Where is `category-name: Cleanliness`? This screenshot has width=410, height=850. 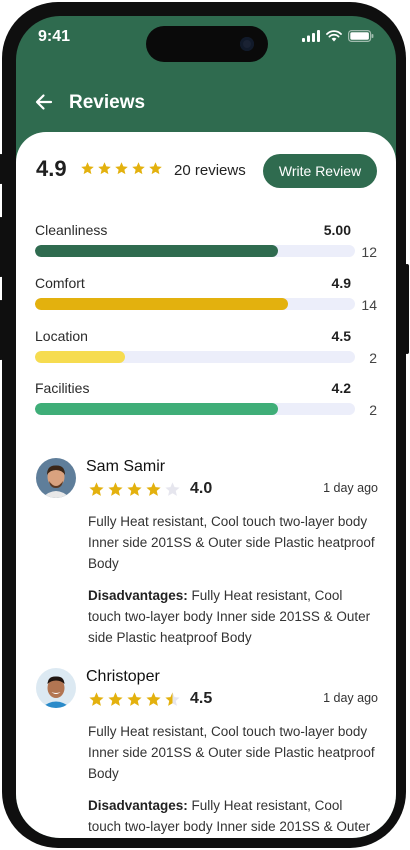
category-name: Cleanliness is located at coordinates (71, 230).